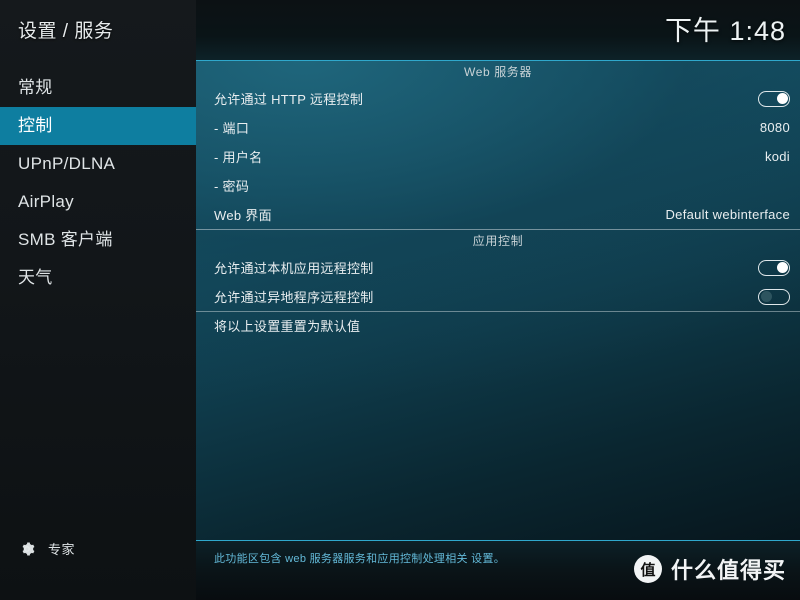 This screenshot has height=600, width=800. Describe the element at coordinates (66, 31) in the screenshot. I see `page-title: 设置 / 服务` at that location.